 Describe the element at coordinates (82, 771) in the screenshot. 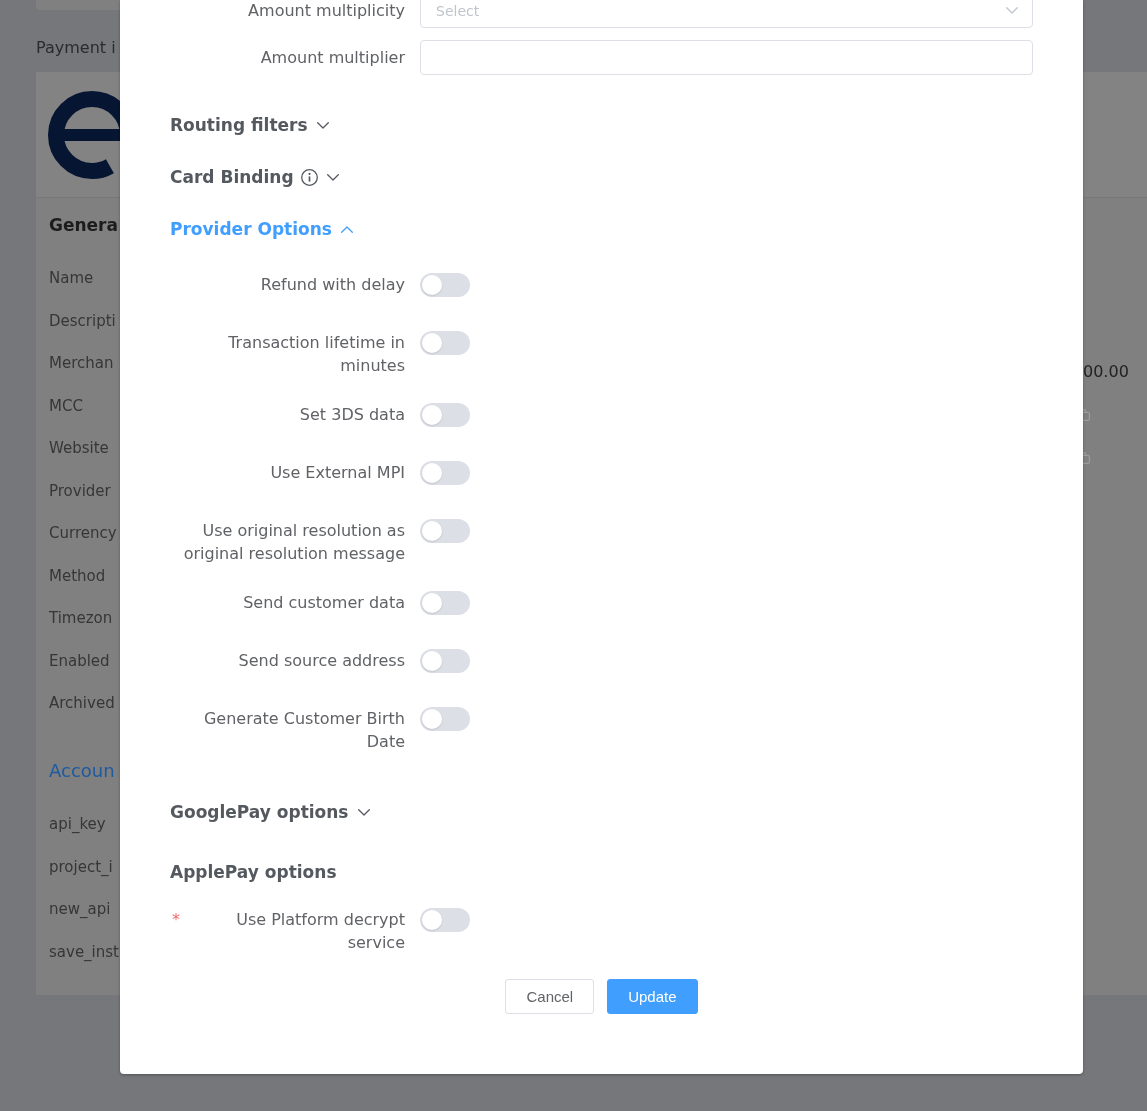

I see `section-title: Accoun` at that location.